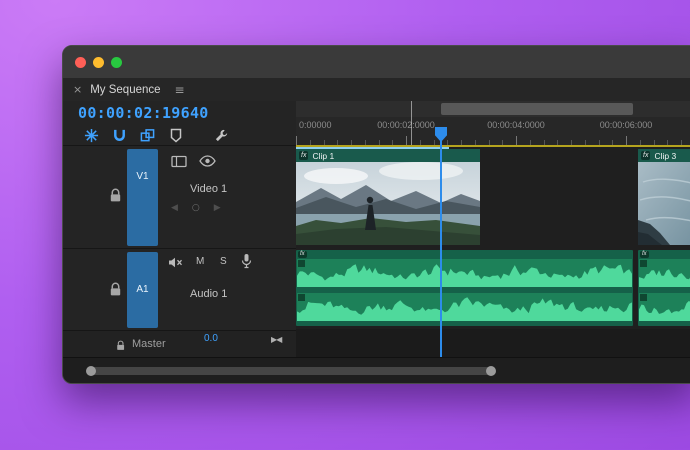 The width and height of the screenshot is (690, 450). I want to click on eye-icon, so click(207, 161).